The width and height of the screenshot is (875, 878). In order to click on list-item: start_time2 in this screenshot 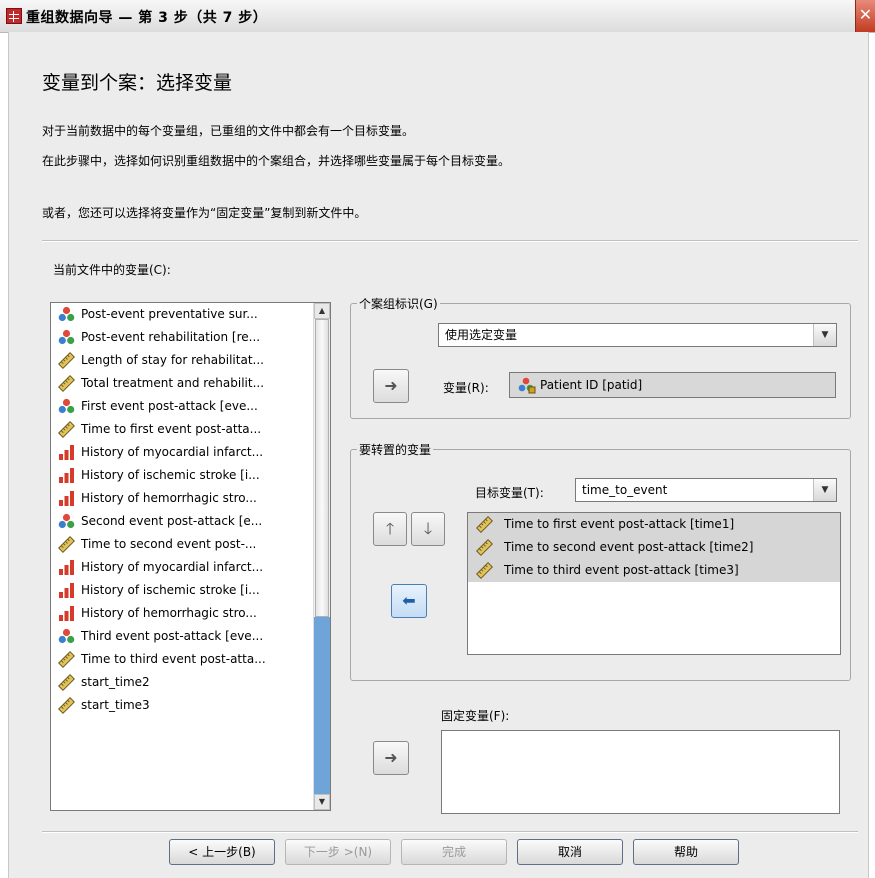, I will do `click(190, 682)`.